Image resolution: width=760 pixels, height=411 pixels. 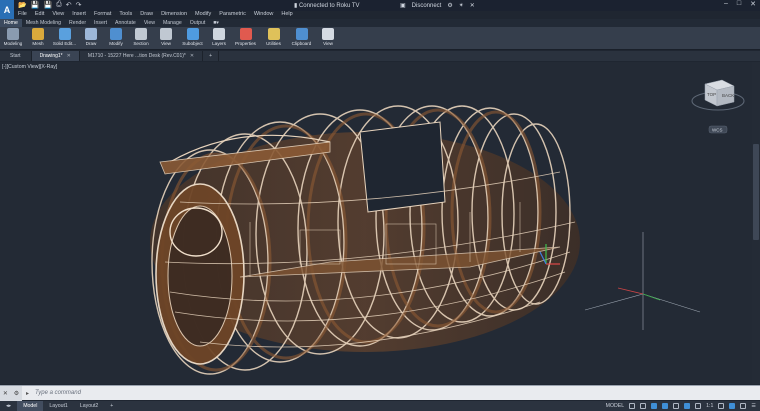 What do you see at coordinates (149, 23) in the screenshot?
I see `ribbon-tab-view: View` at bounding box center [149, 23].